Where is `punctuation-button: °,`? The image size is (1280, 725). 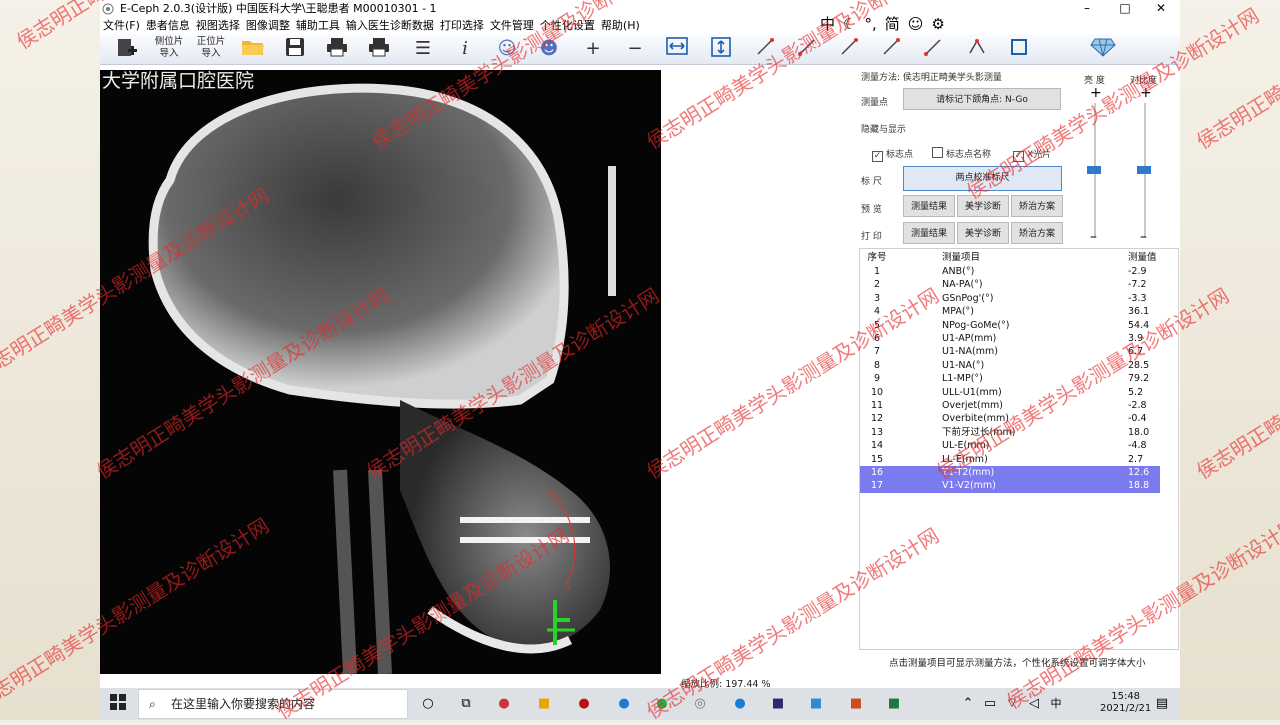 punctuation-button: °, is located at coordinates (870, 24).